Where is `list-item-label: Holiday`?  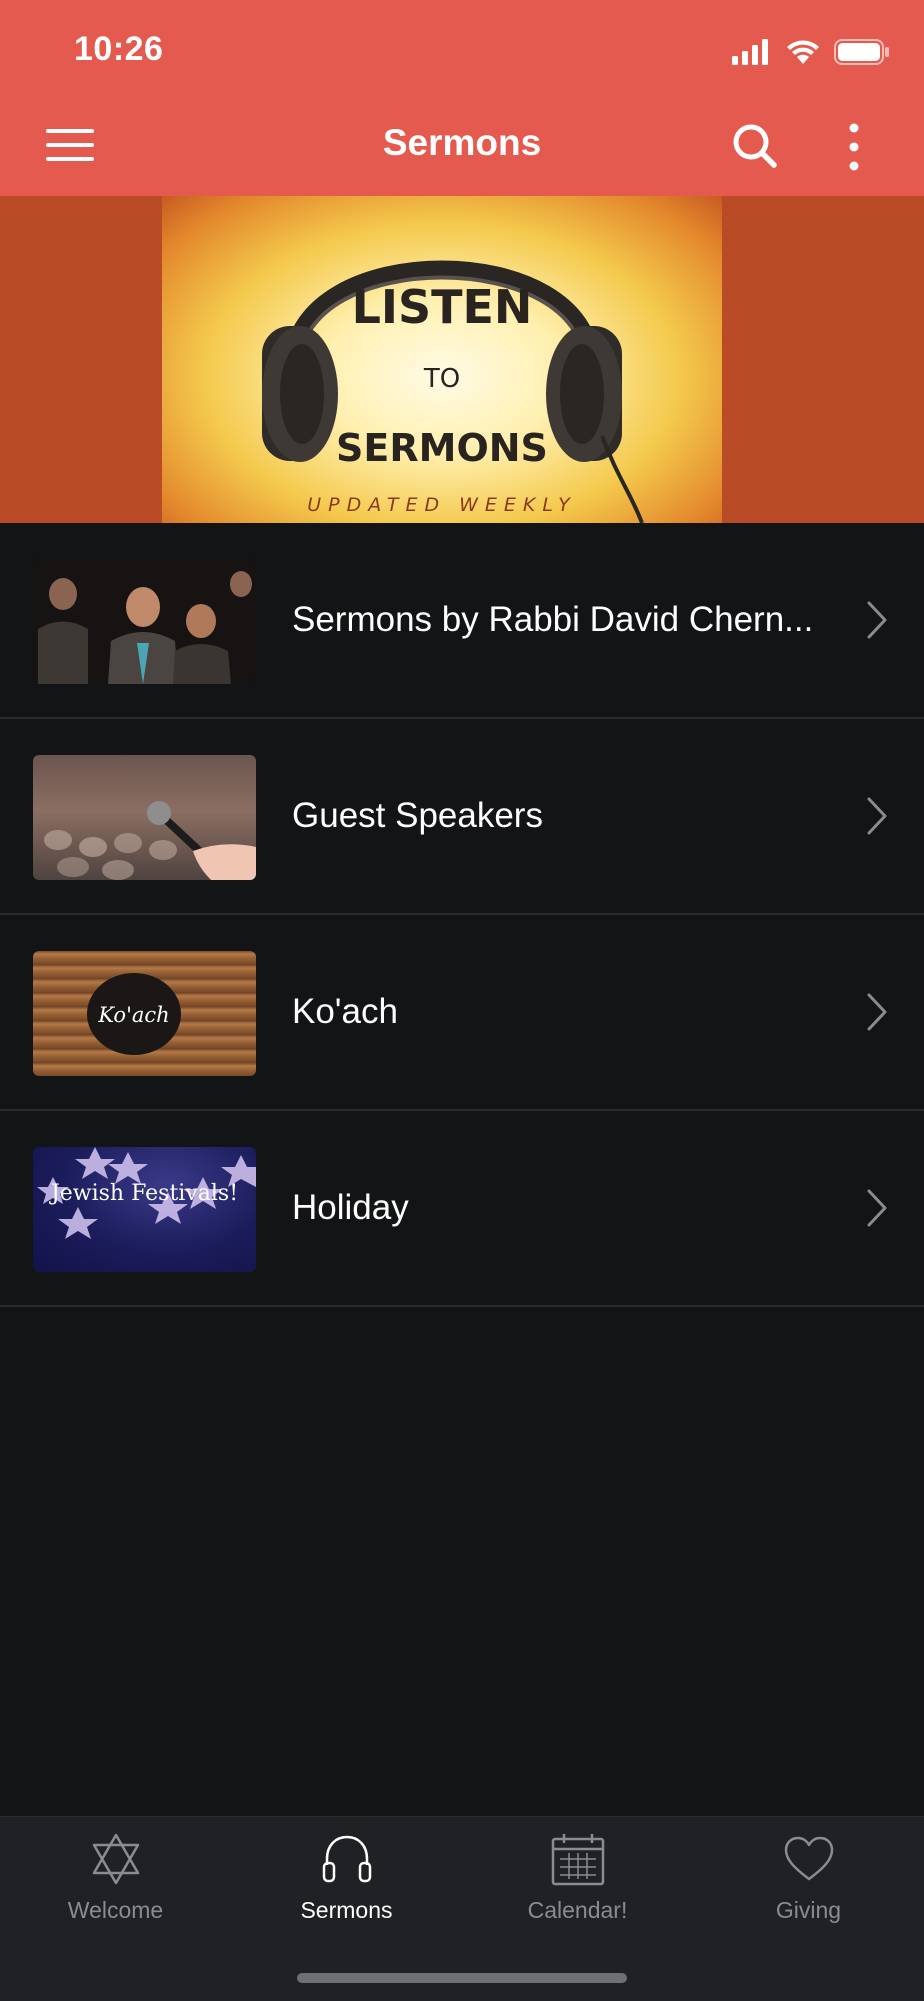 list-item-label: Holiday is located at coordinates (350, 1207).